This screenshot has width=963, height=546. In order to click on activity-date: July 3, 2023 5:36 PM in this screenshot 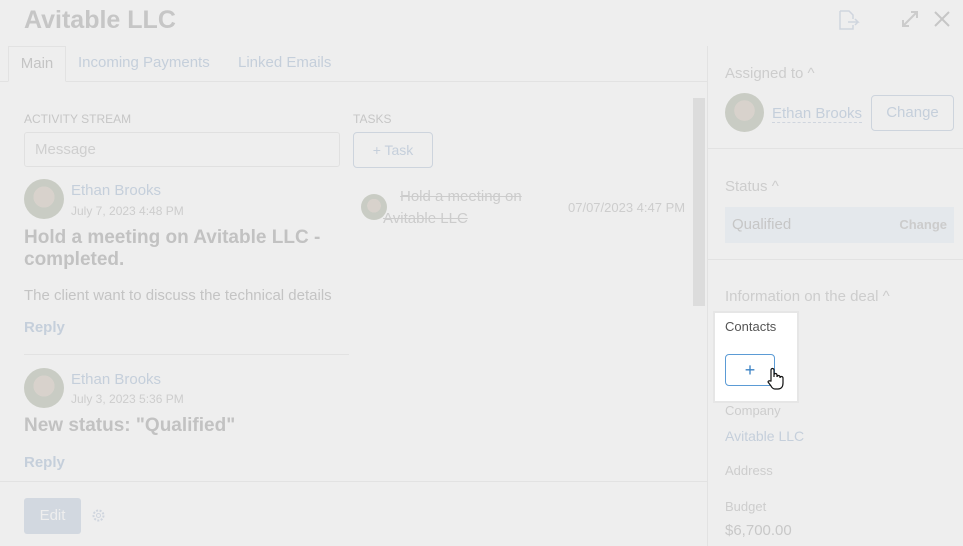, I will do `click(127, 399)`.